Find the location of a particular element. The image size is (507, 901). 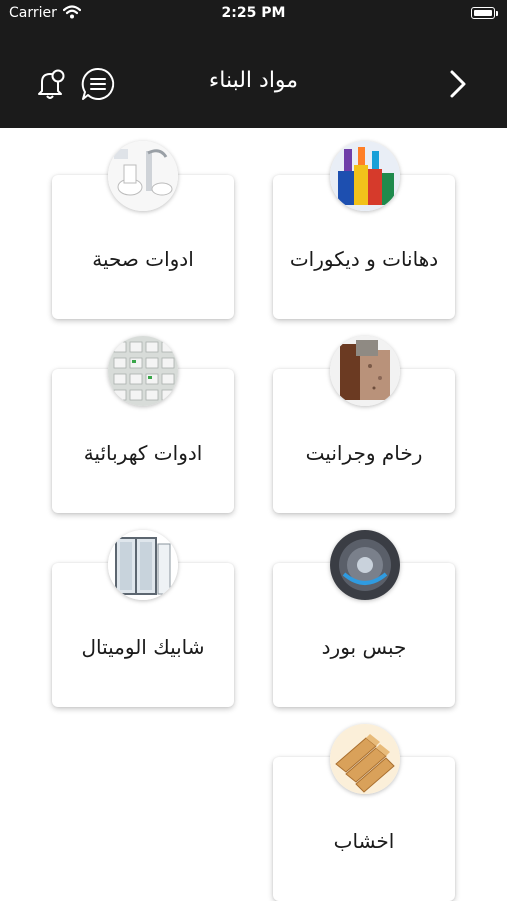

battery-tip is located at coordinates (497, 13).